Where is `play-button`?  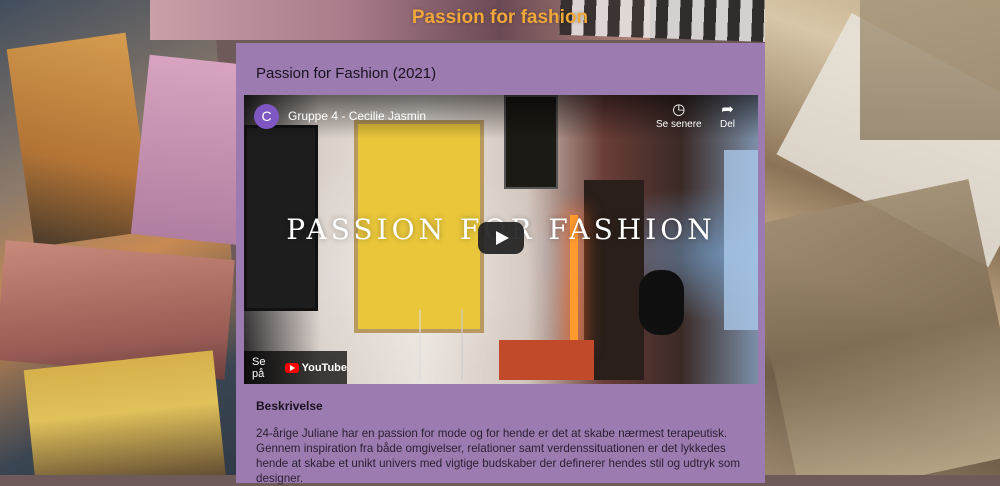
play-button is located at coordinates (501, 238).